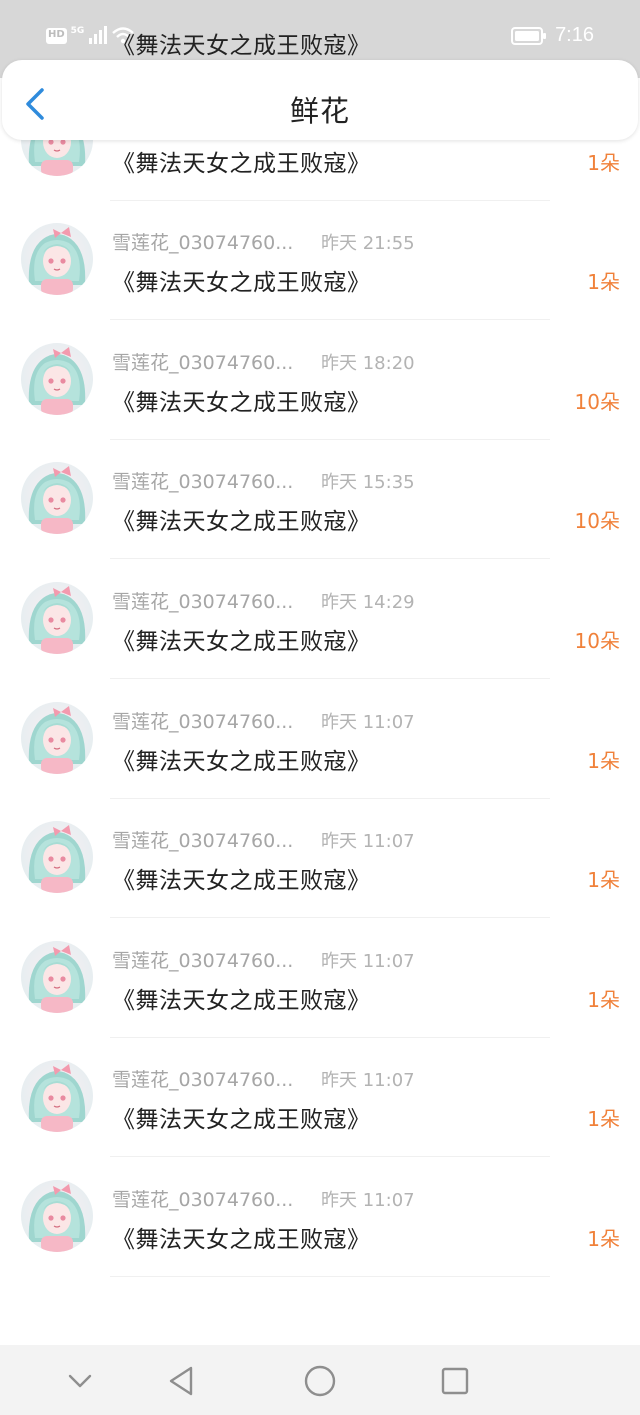 This screenshot has height=1415, width=640. I want to click on divider, so click(330, 1276).